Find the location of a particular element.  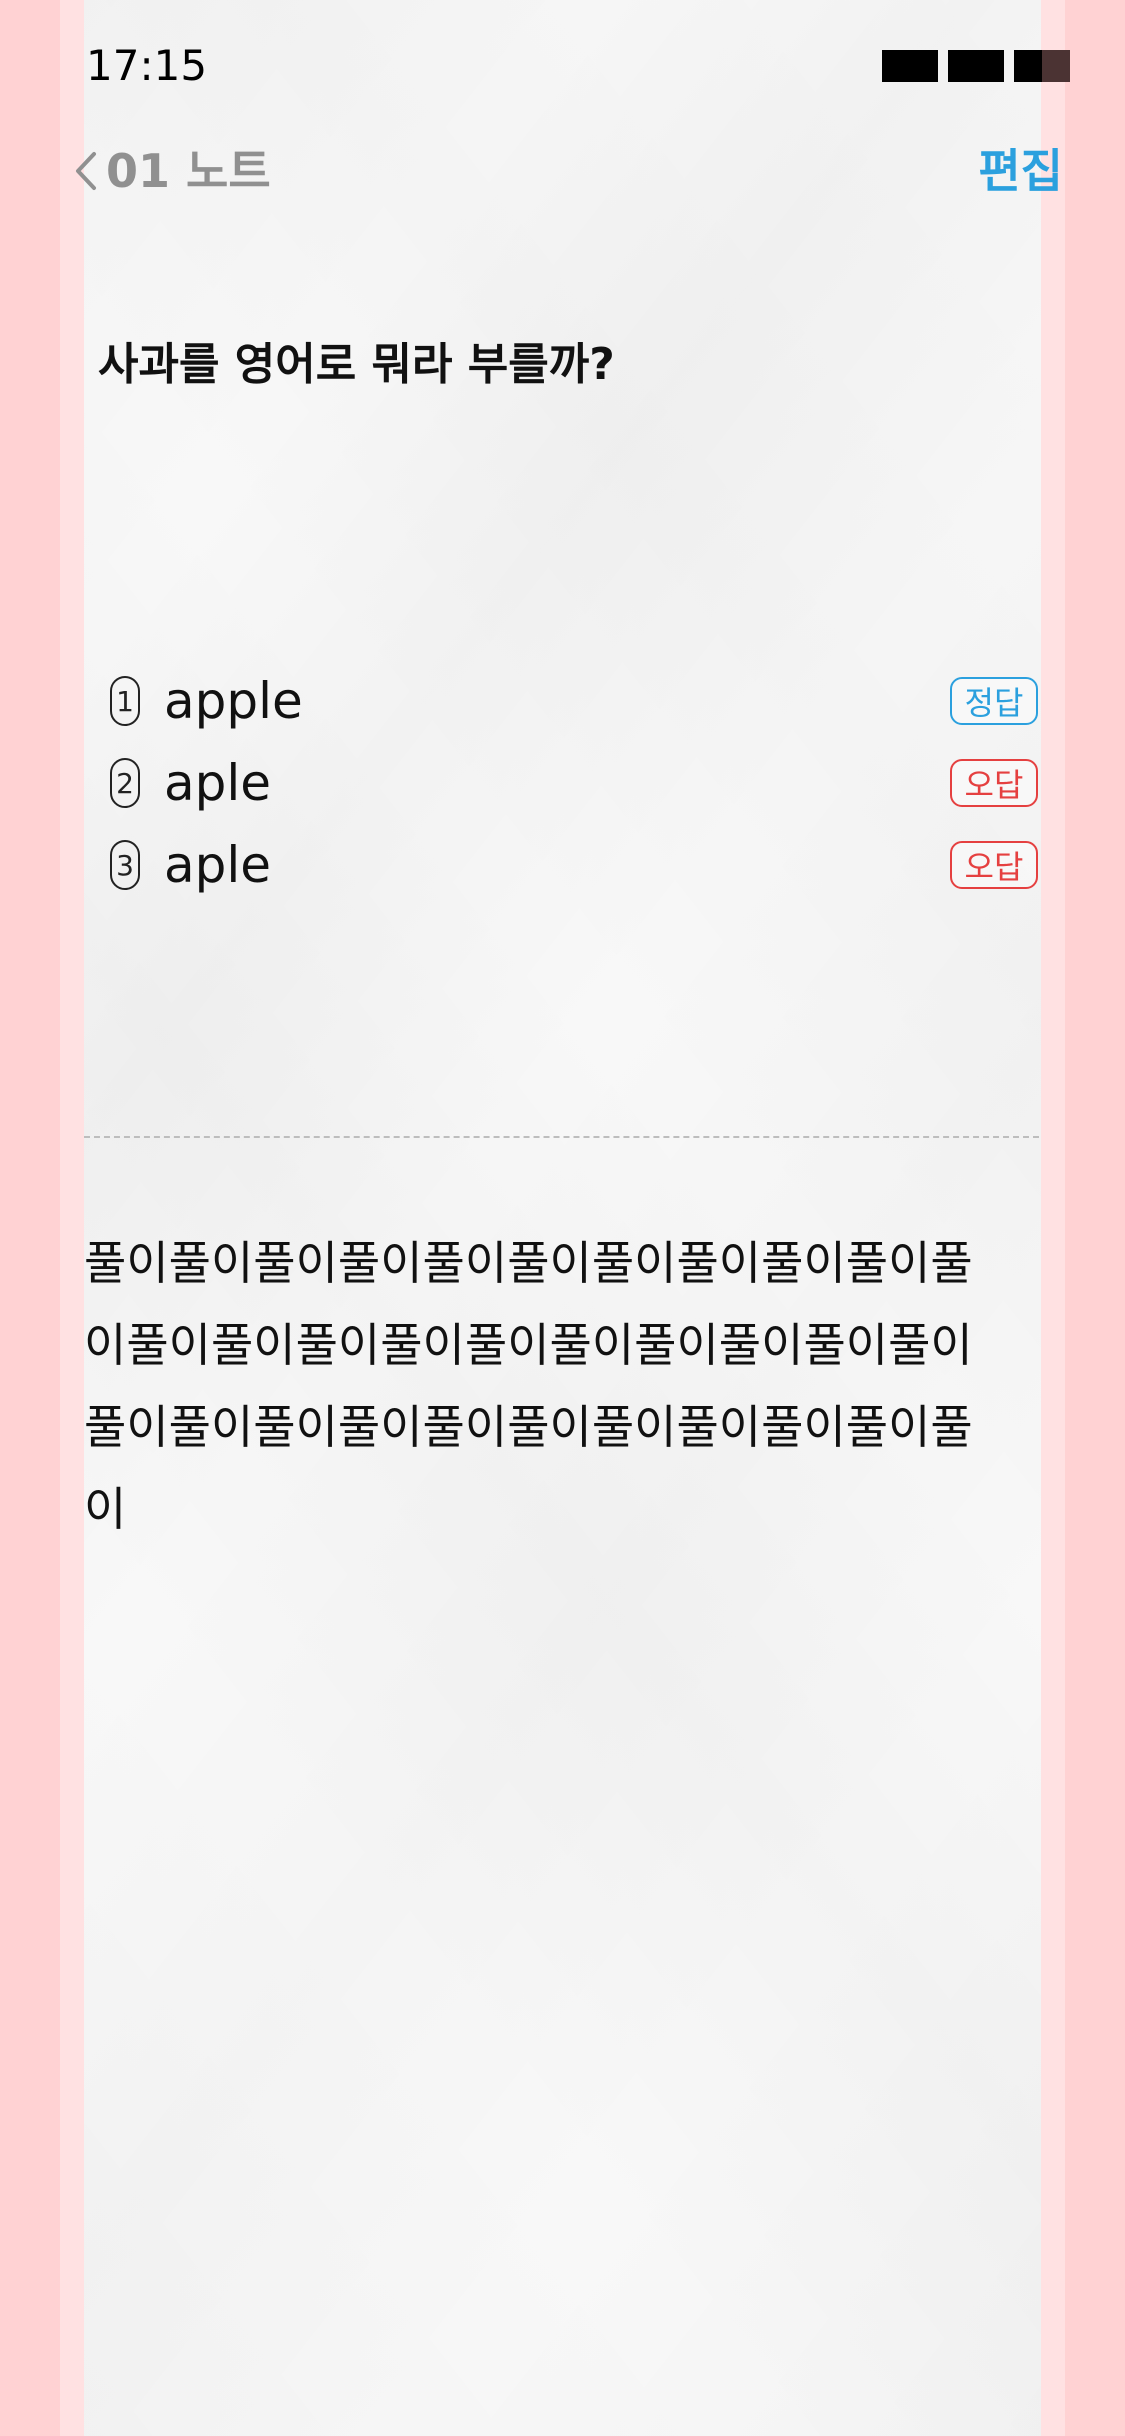

option-list: 1 apple 정답 2 aple 오답 3 aple 오답 is located at coordinates (575, 783).